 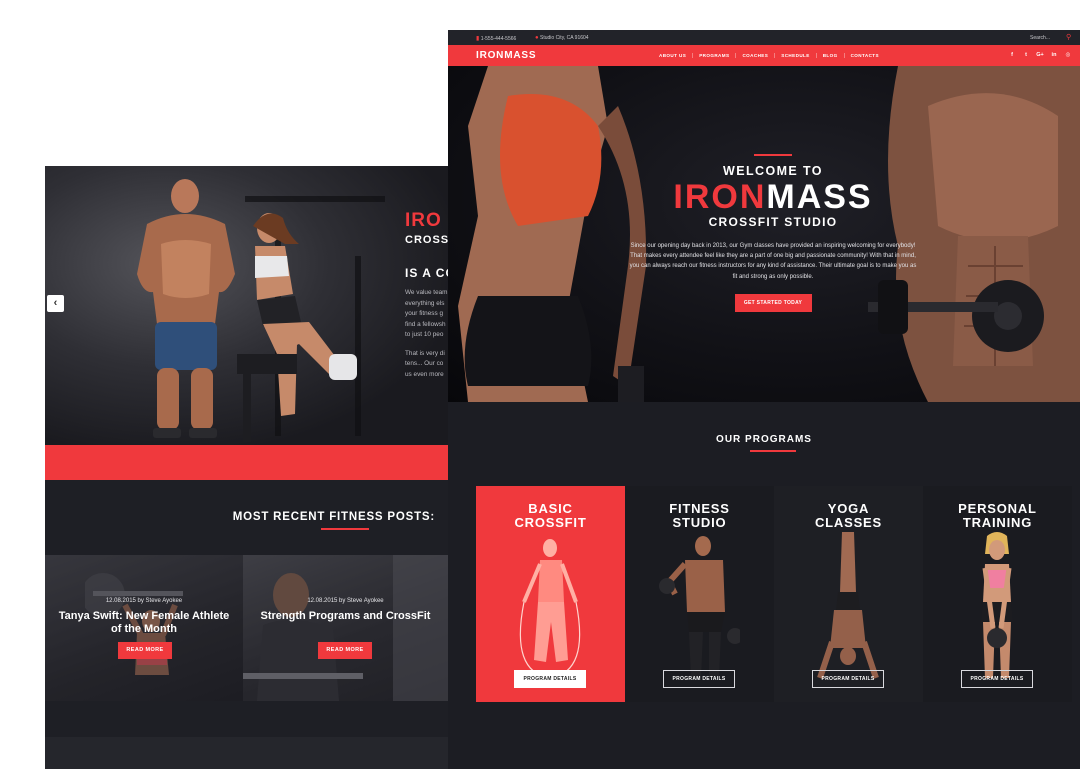 What do you see at coordinates (426, 240) in the screenshot?
I see `back-hero-title-white: CROSSFI` at bounding box center [426, 240].